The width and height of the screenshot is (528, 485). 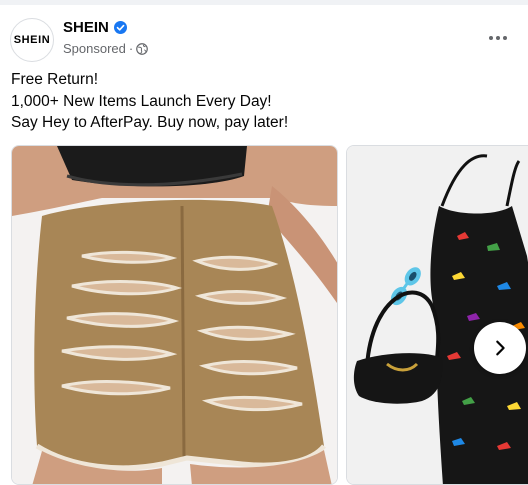 I want to click on chevron-right-icon, so click(x=500, y=348).